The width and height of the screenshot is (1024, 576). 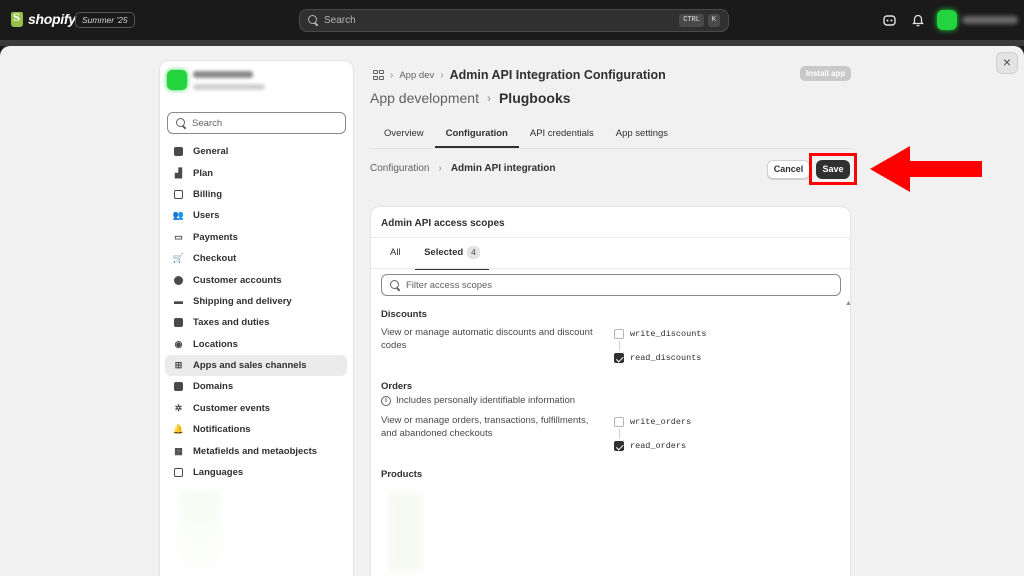 What do you see at coordinates (250, 366) in the screenshot?
I see `sidebar-item-label: Apps and sales channels` at bounding box center [250, 366].